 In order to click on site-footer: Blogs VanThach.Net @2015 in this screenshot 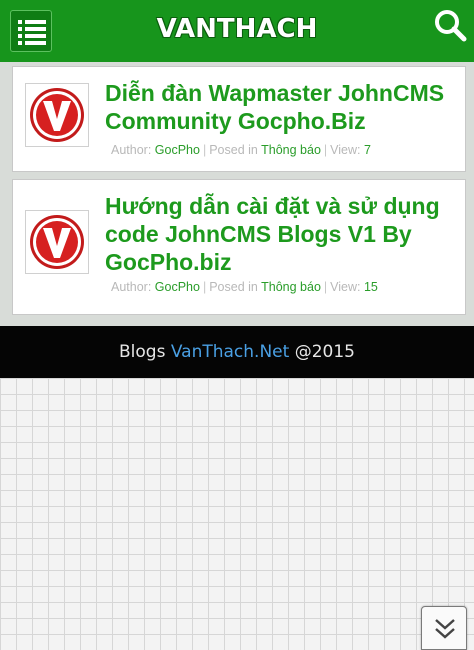, I will do `click(237, 352)`.